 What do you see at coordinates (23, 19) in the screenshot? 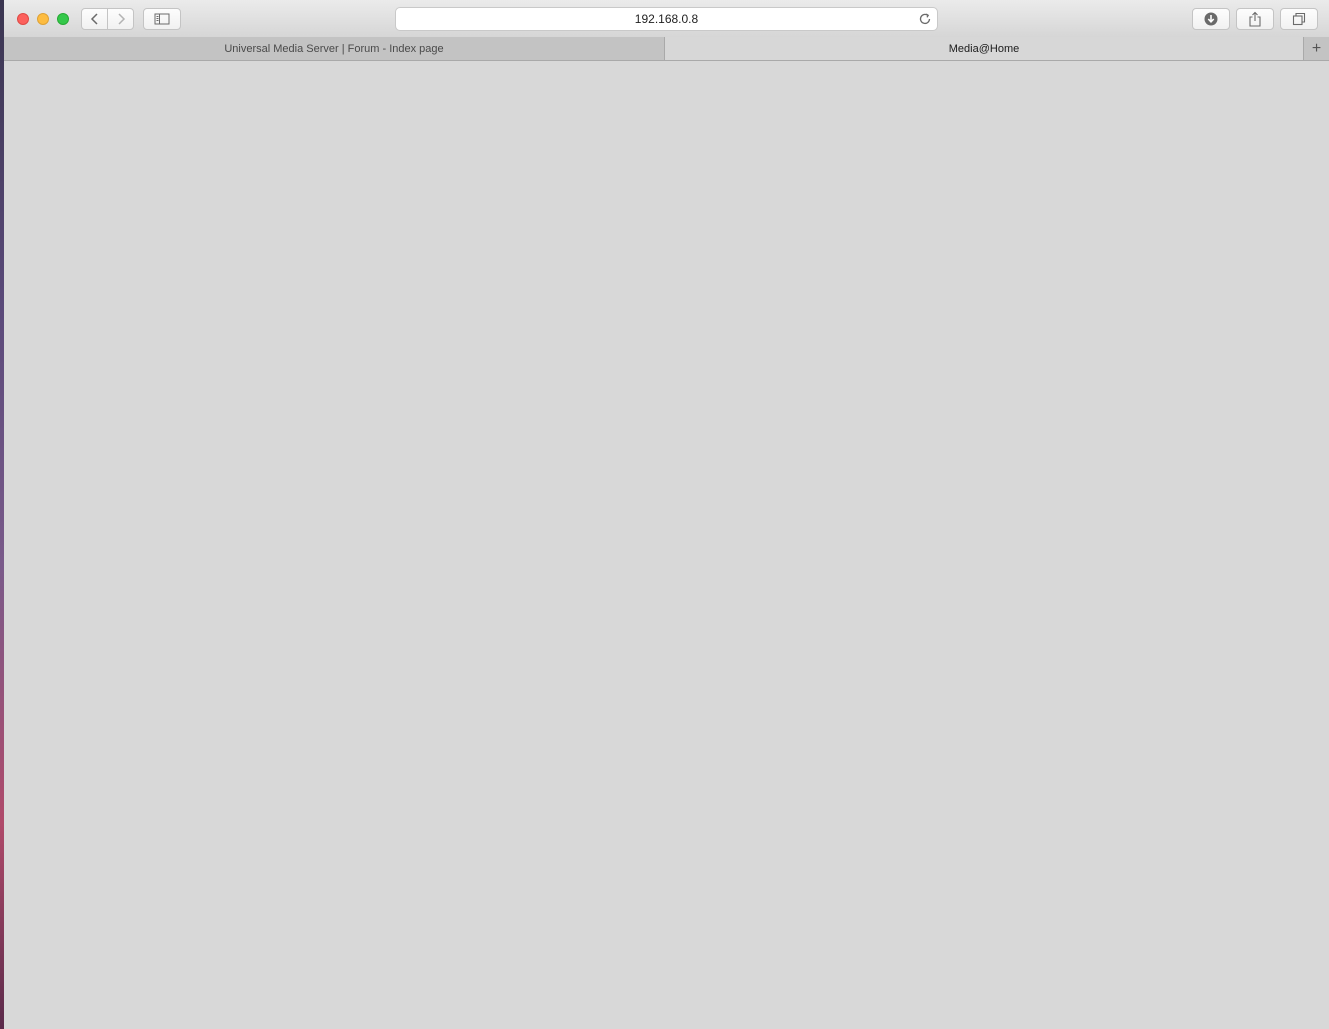
I see `close-window-button` at bounding box center [23, 19].